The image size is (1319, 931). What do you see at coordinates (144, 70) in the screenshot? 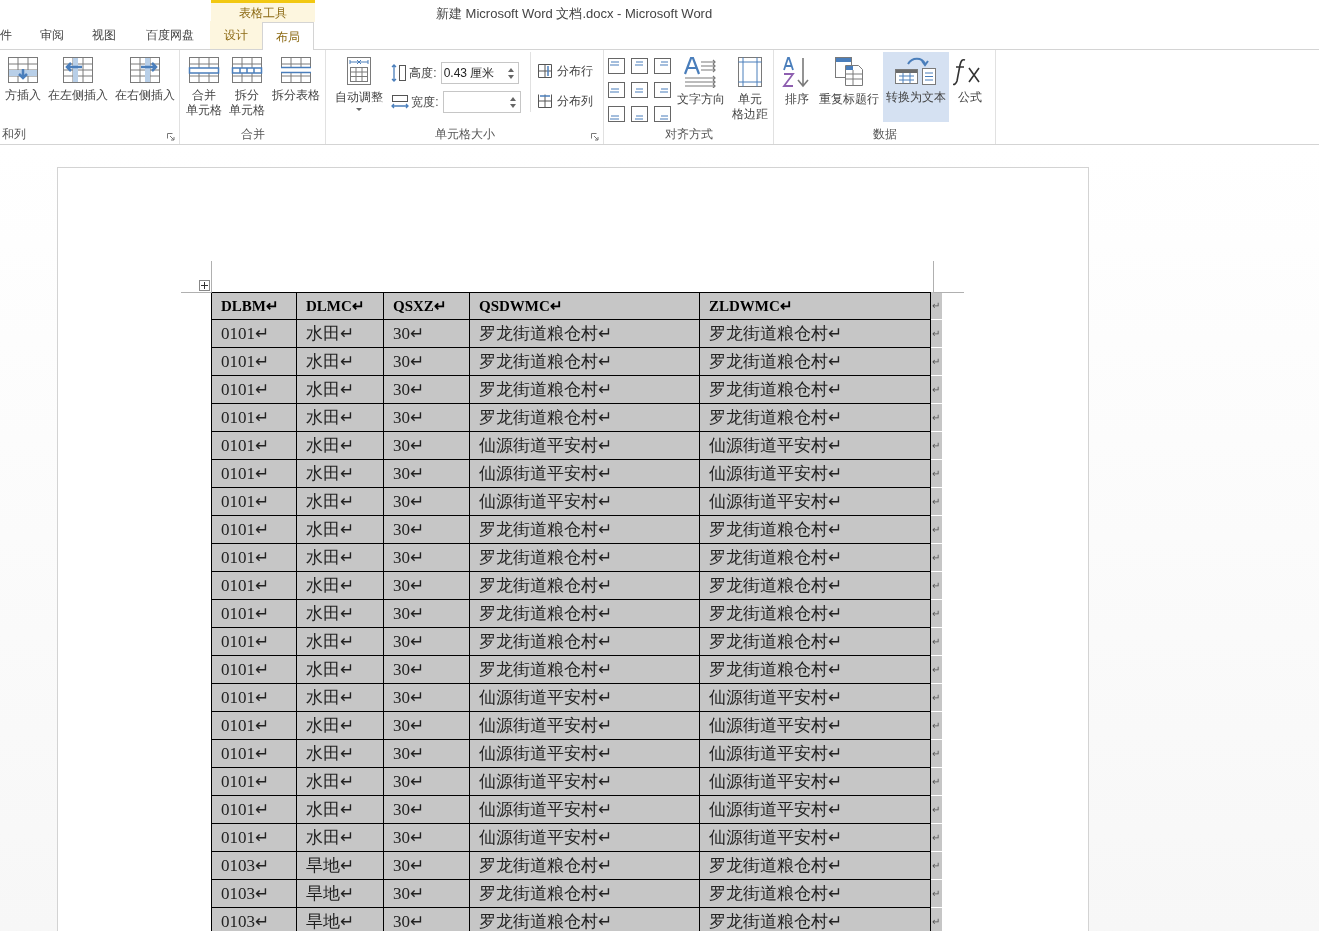
I see `insert-column-icon` at bounding box center [144, 70].